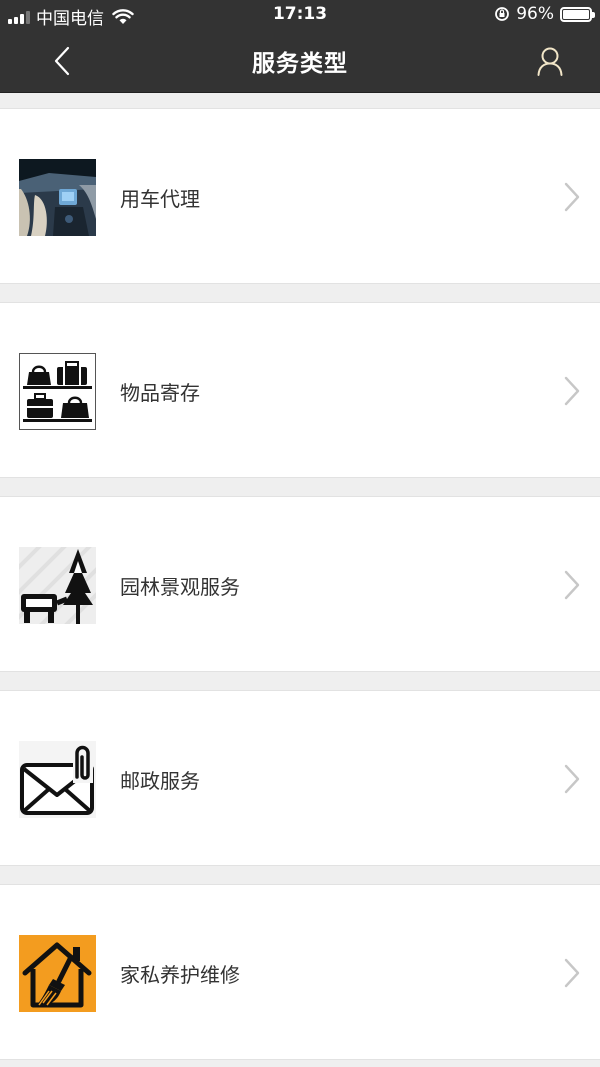 The height and width of the screenshot is (1067, 600). Describe the element at coordinates (57, 973) in the screenshot. I see `house-broom-icon` at that location.